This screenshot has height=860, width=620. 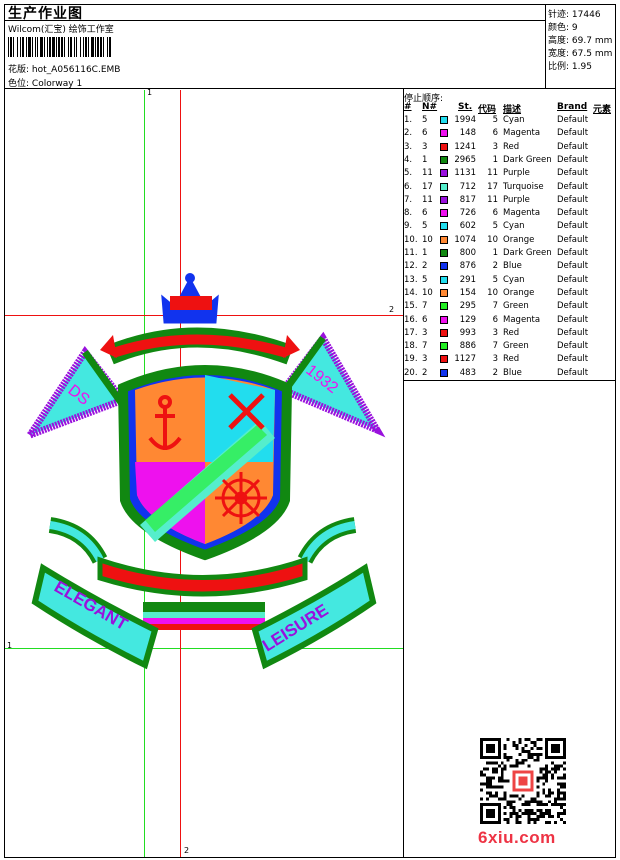 I want to click on cell-idx: 14., so click(x=411, y=292).